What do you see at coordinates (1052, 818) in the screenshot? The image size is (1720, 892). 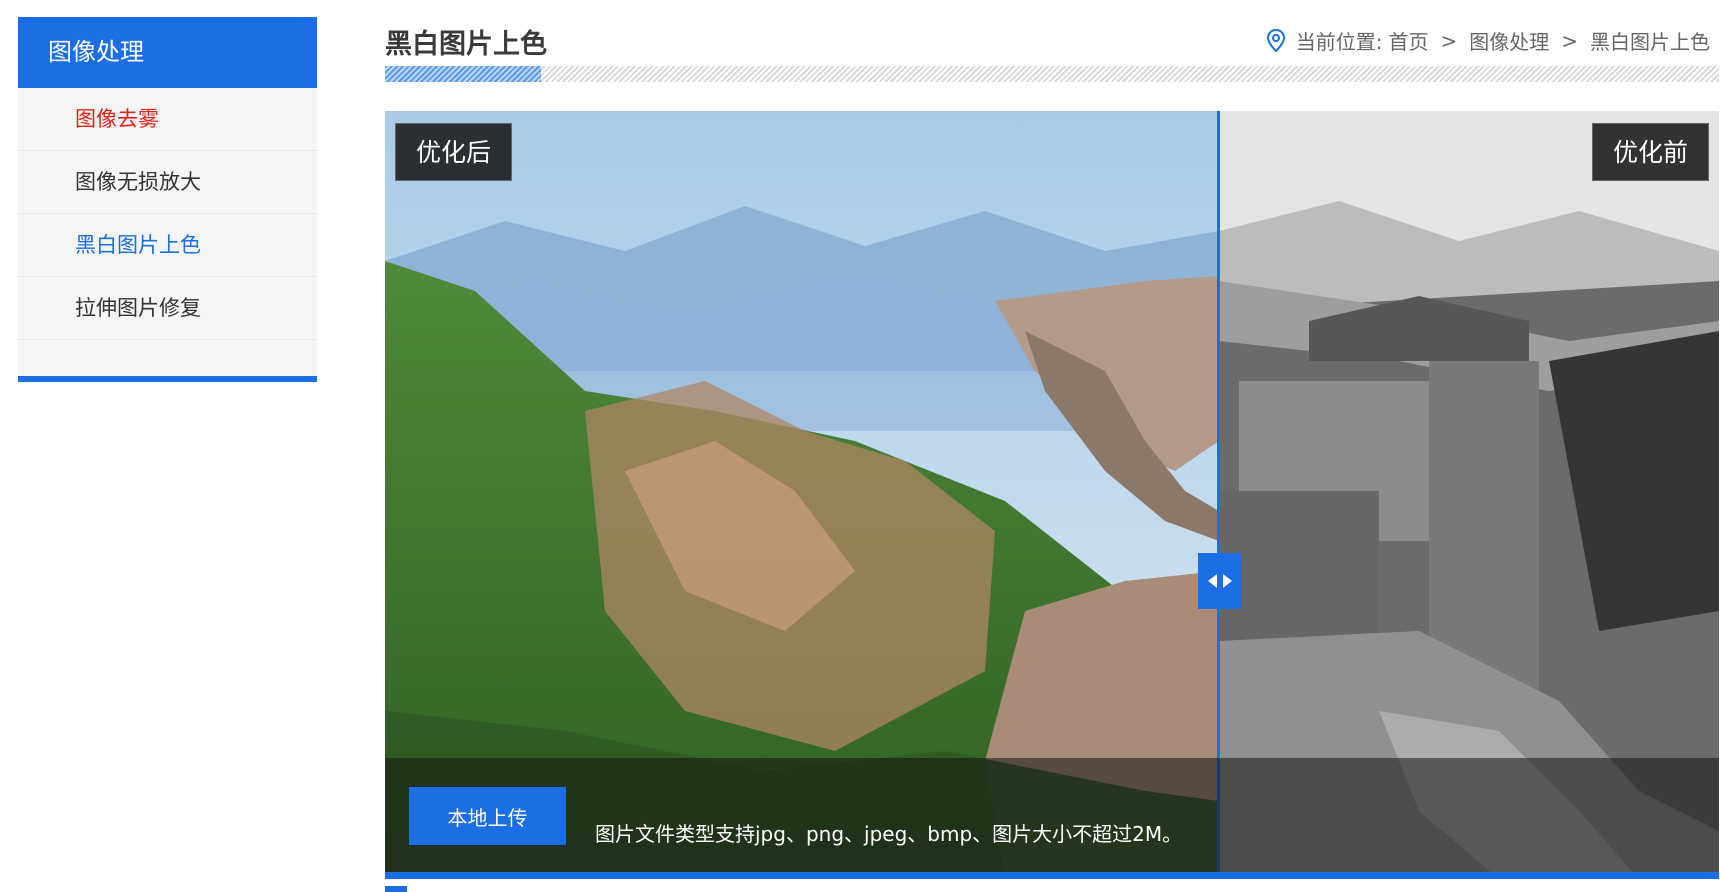 I see `upload-bar: 本地上传 图片文件类型支持jpg、png、jpeg、bmp、图片大小不超过2M。` at bounding box center [1052, 818].